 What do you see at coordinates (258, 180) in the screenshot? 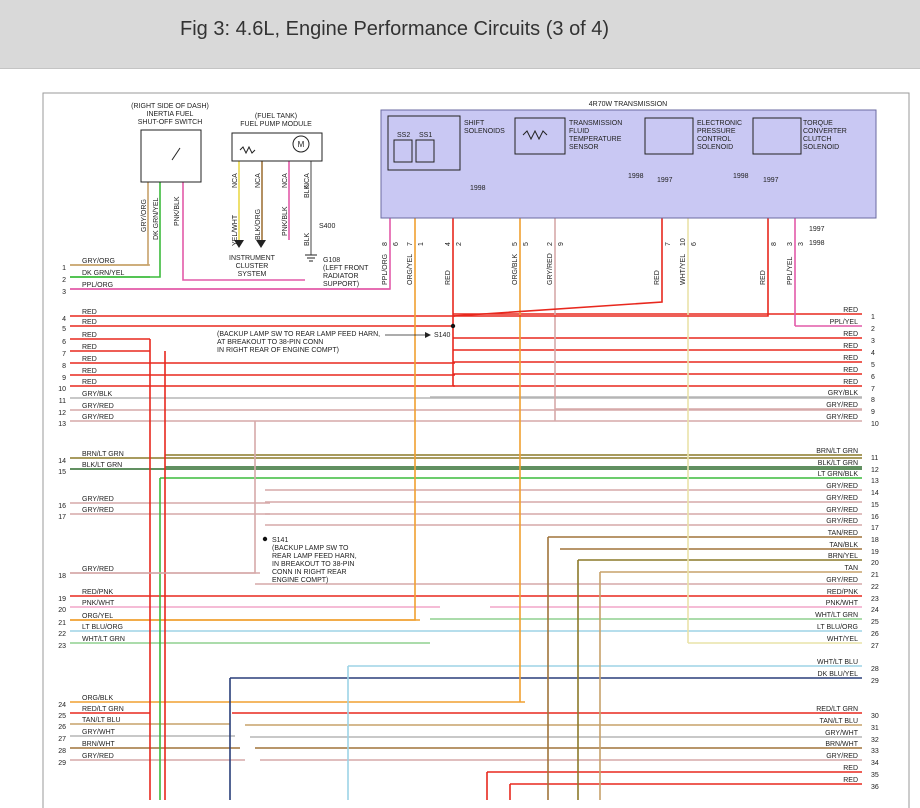
I see `top-wire-label-9: NCA` at bounding box center [258, 180].